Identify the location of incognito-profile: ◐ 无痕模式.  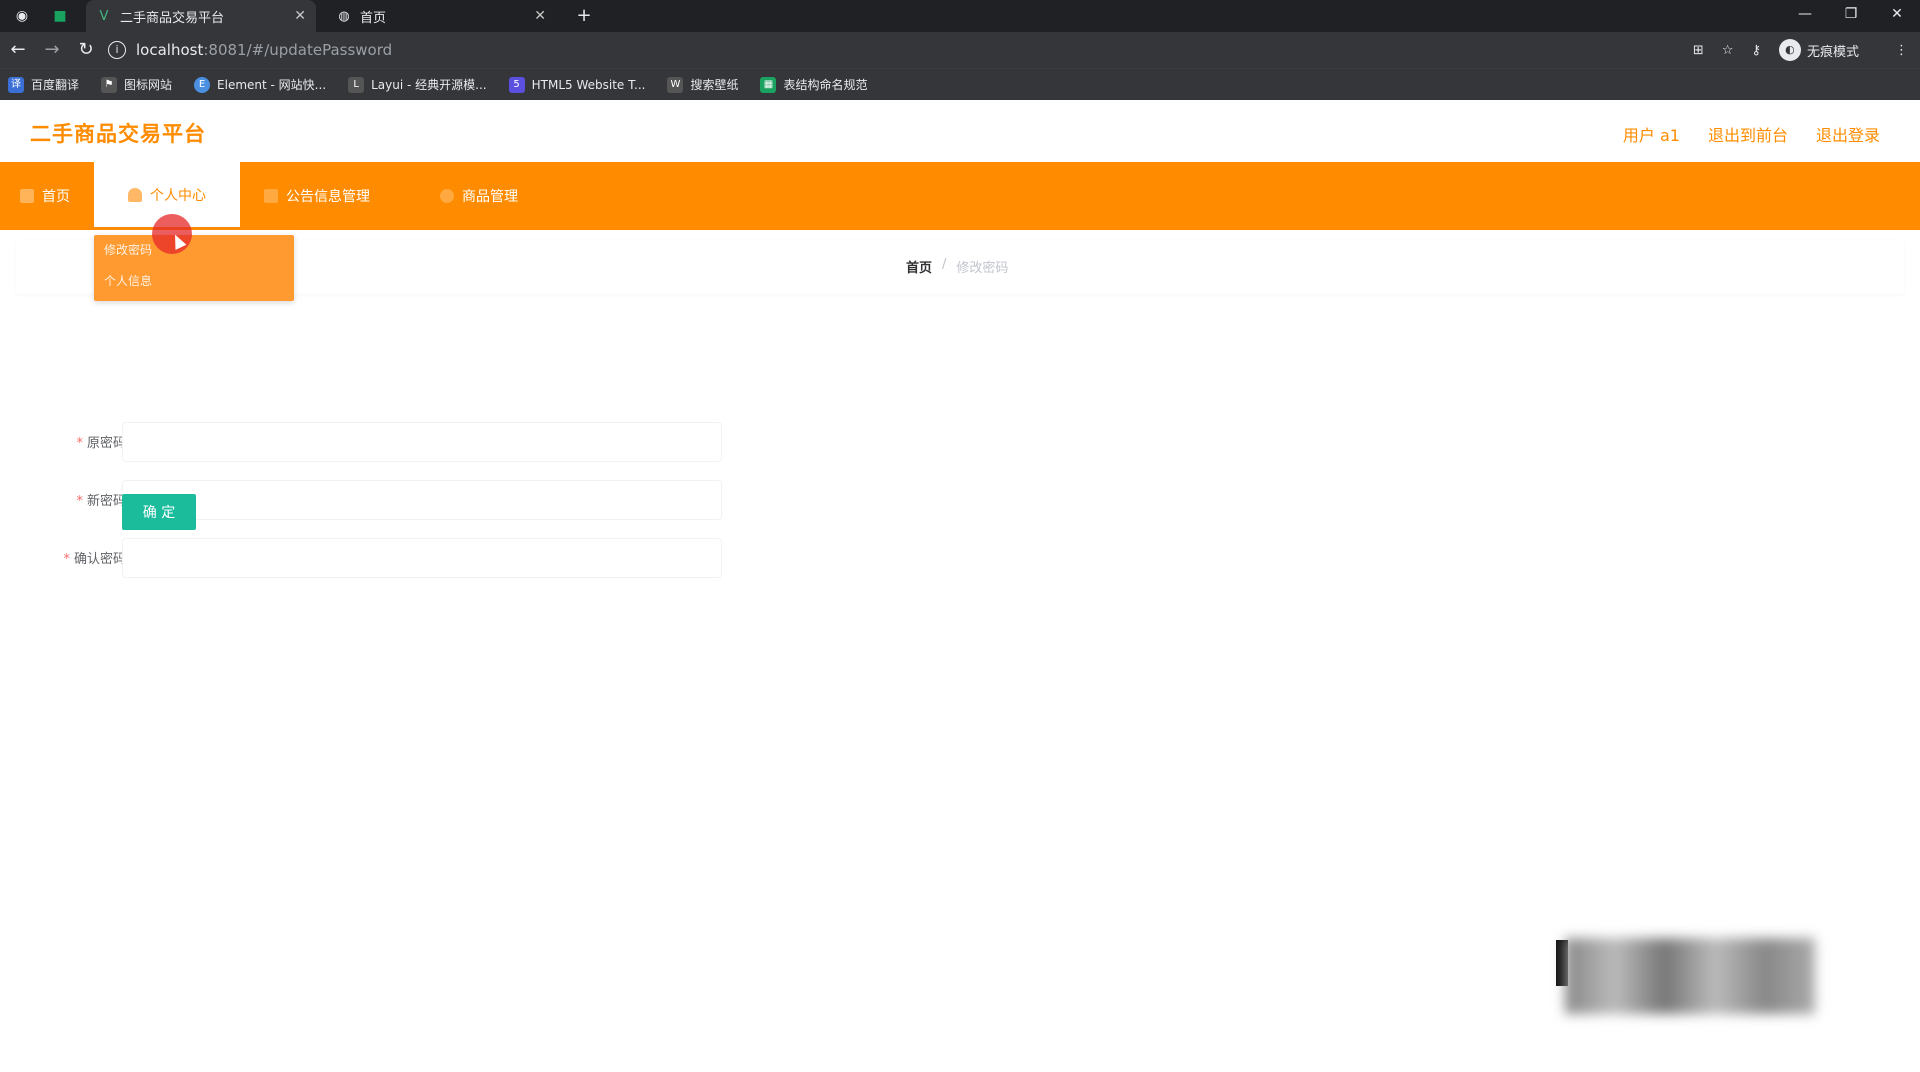
(1827, 50).